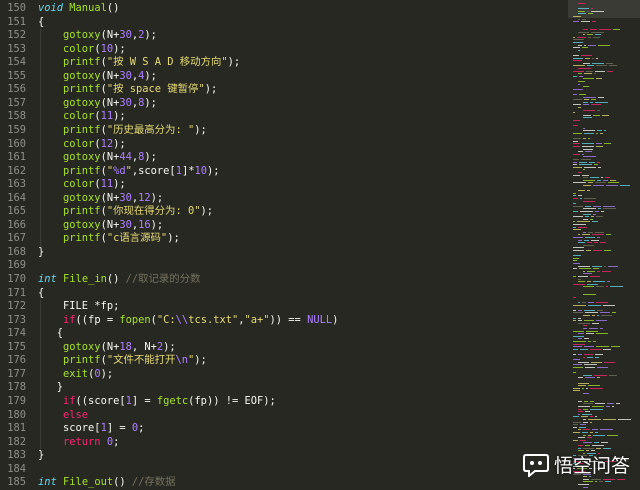  I want to click on code-line: 158 color(11);, so click(284, 116).